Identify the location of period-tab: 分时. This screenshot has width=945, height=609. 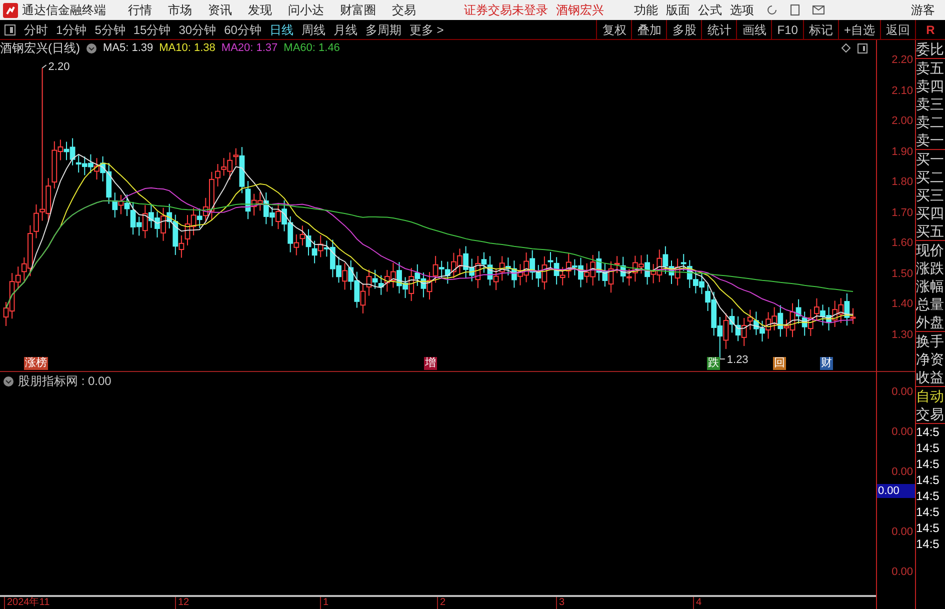
(36, 29).